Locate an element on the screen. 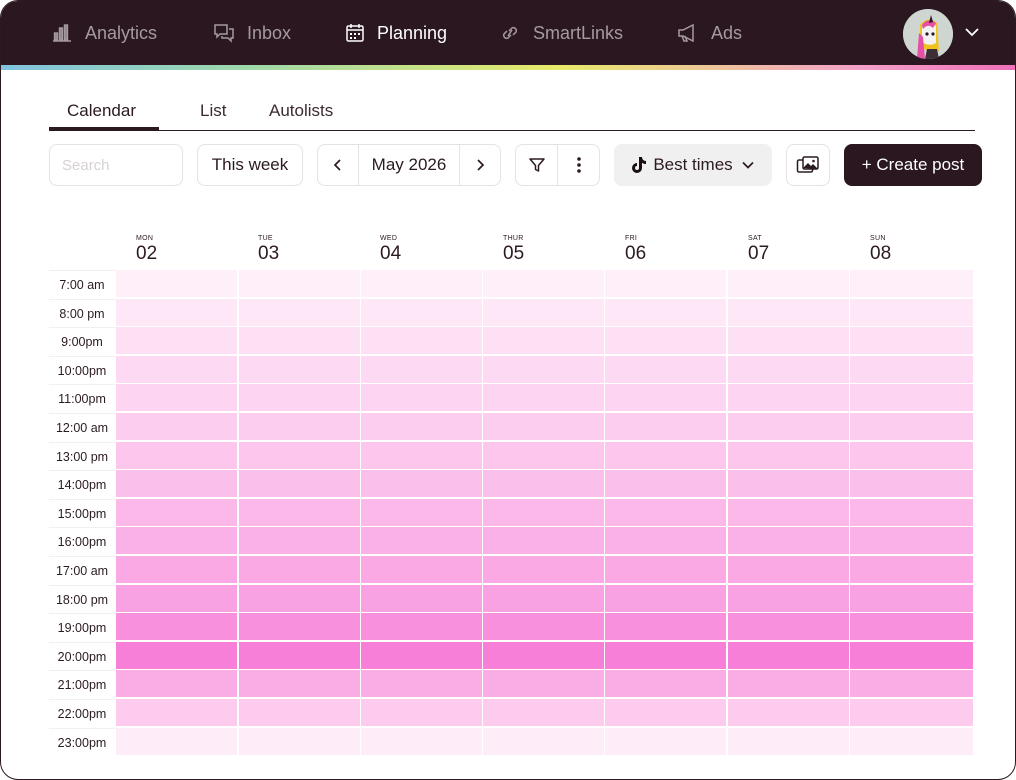 This screenshot has height=780, width=1016. nav-item-analytics: Analytics is located at coordinates (104, 33).